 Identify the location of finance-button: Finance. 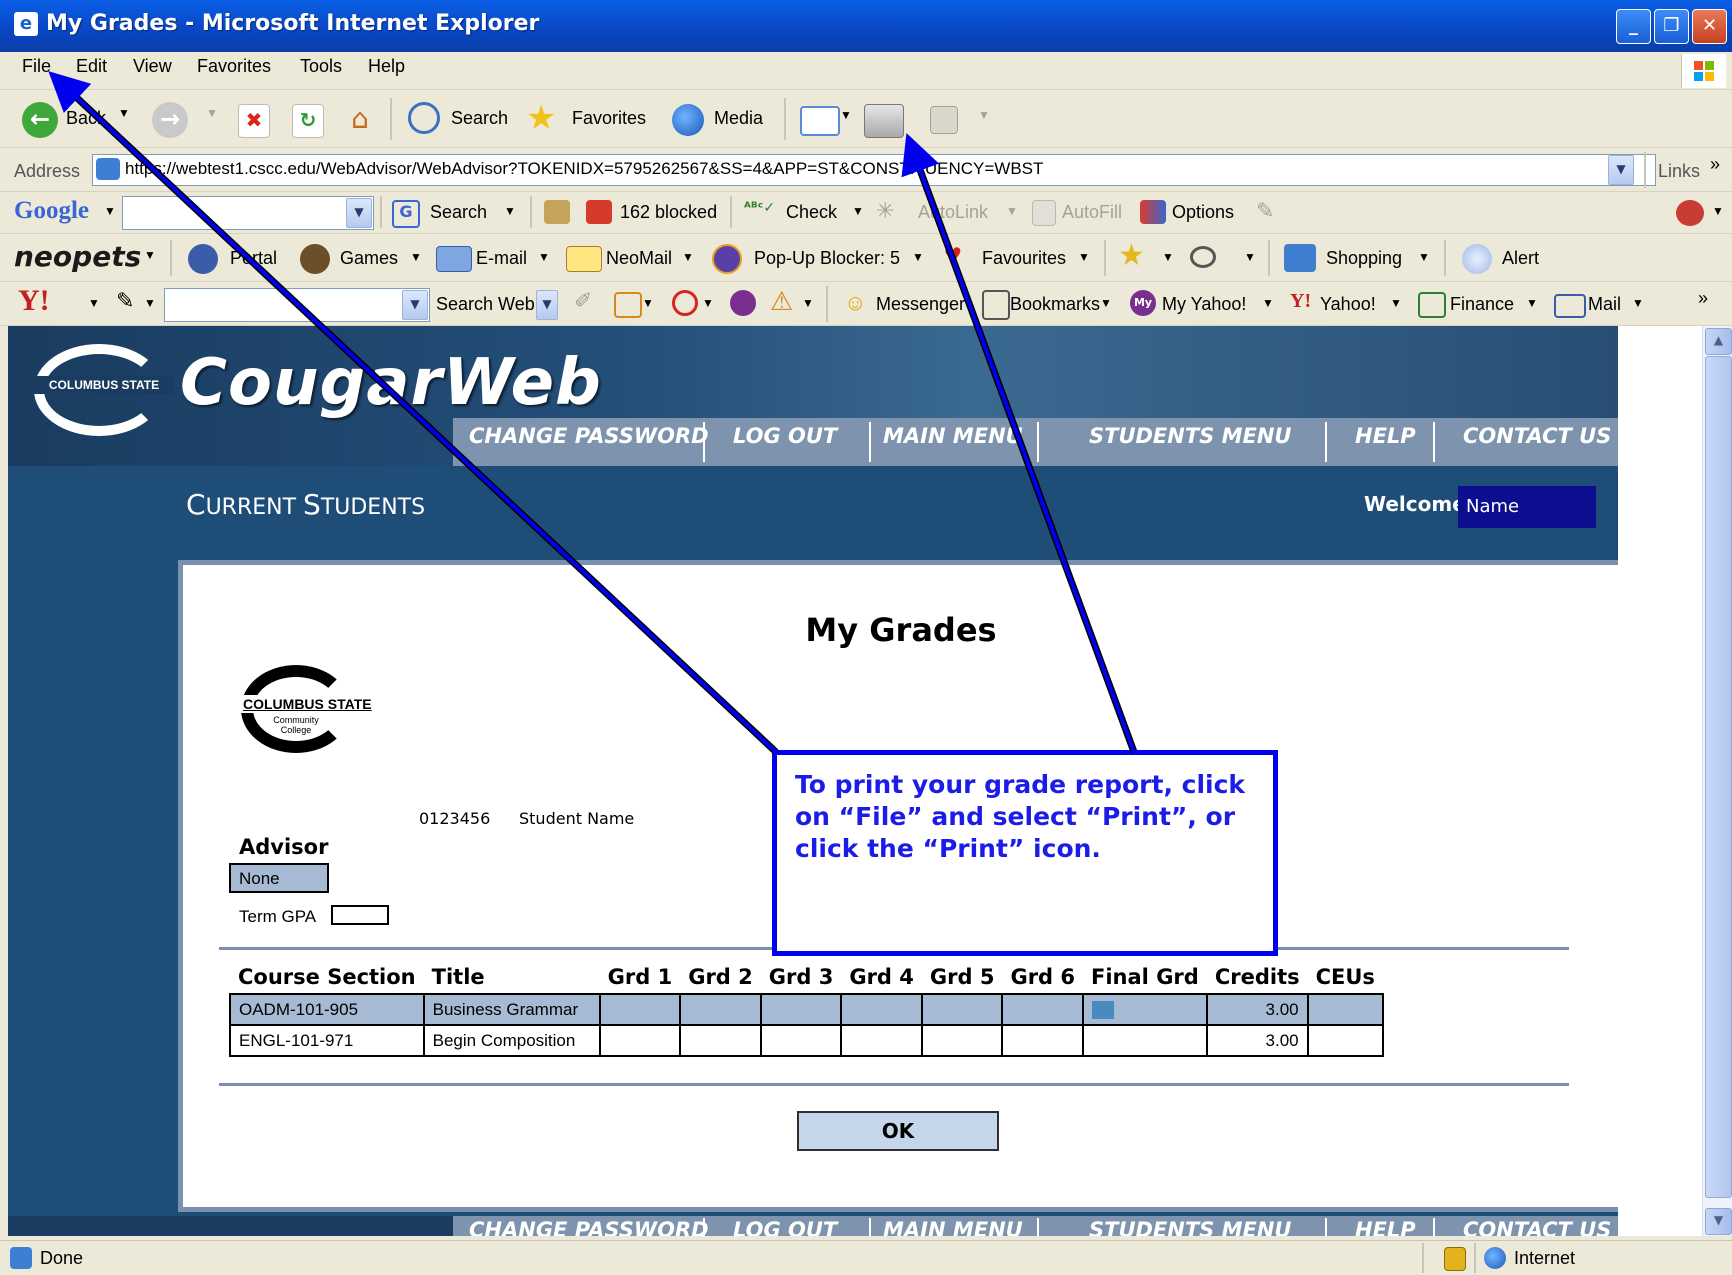
(1482, 304).